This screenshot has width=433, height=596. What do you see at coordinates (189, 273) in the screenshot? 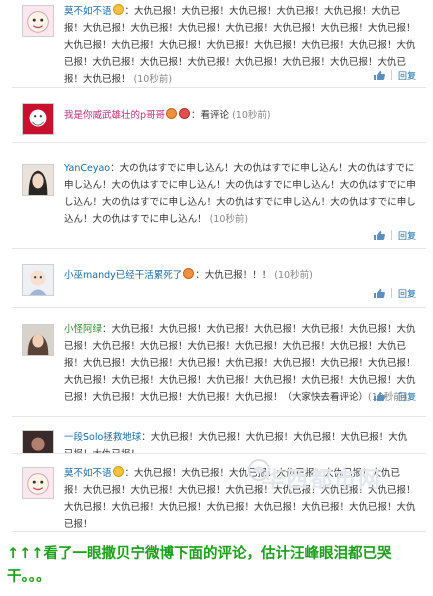
I see `vip-star-icon` at bounding box center [189, 273].